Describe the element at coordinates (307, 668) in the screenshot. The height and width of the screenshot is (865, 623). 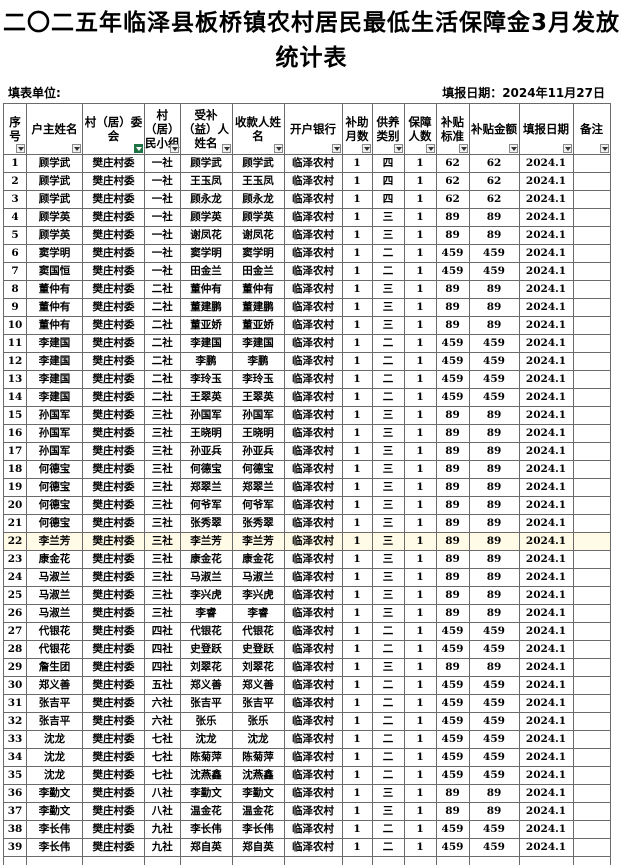
I see `table-row: 29詹生团樊庄村委四社刘翠花刘翠花临泽农村1三189892024.1` at that location.